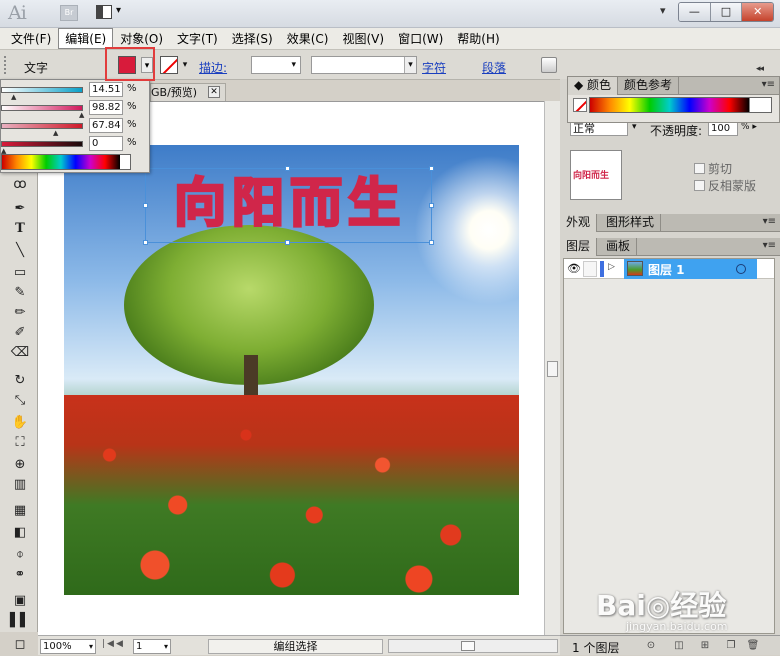 The image size is (780, 656). I want to click on none-color-swatch, so click(580, 105).